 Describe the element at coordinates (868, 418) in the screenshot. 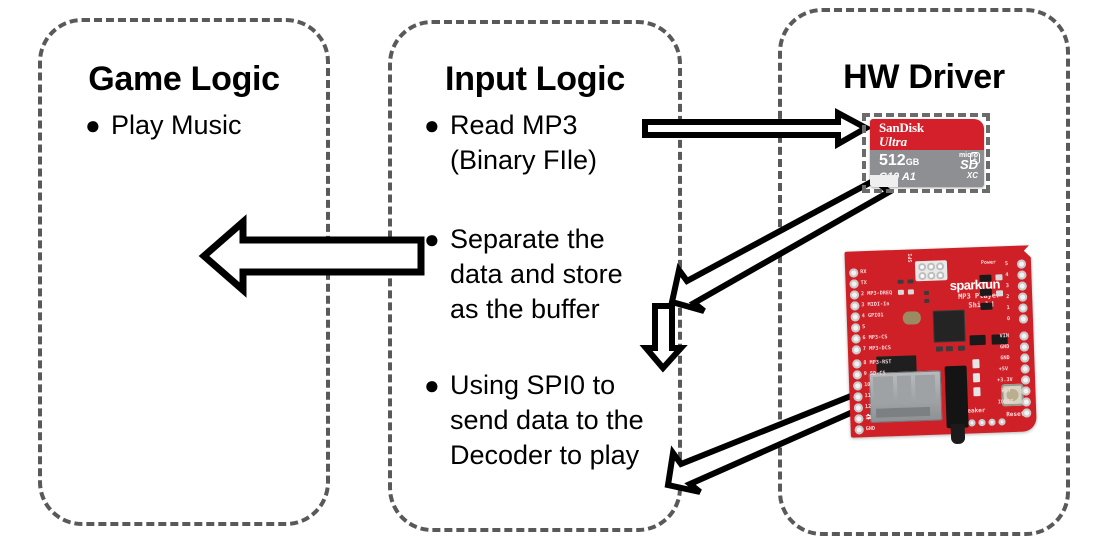

I see `pin-label-left-13: 13` at that location.